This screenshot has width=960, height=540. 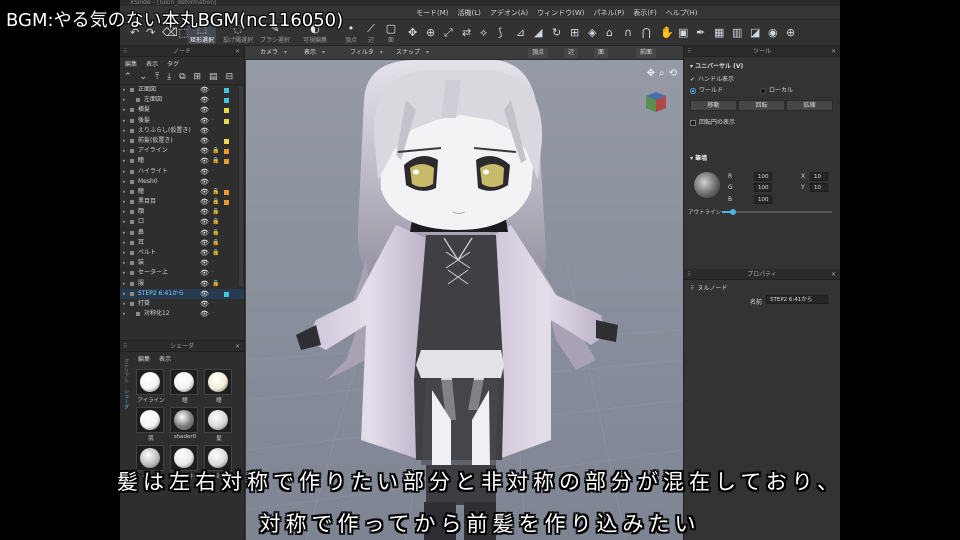 I want to click on move-icon: ✥, so click(x=412, y=32).